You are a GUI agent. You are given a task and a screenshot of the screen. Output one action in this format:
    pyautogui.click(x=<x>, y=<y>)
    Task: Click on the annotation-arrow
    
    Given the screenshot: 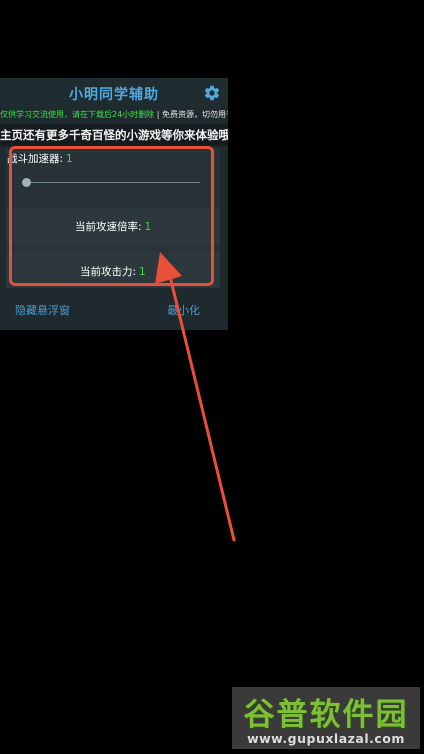 What is the action you would take?
    pyautogui.click(x=195, y=397)
    